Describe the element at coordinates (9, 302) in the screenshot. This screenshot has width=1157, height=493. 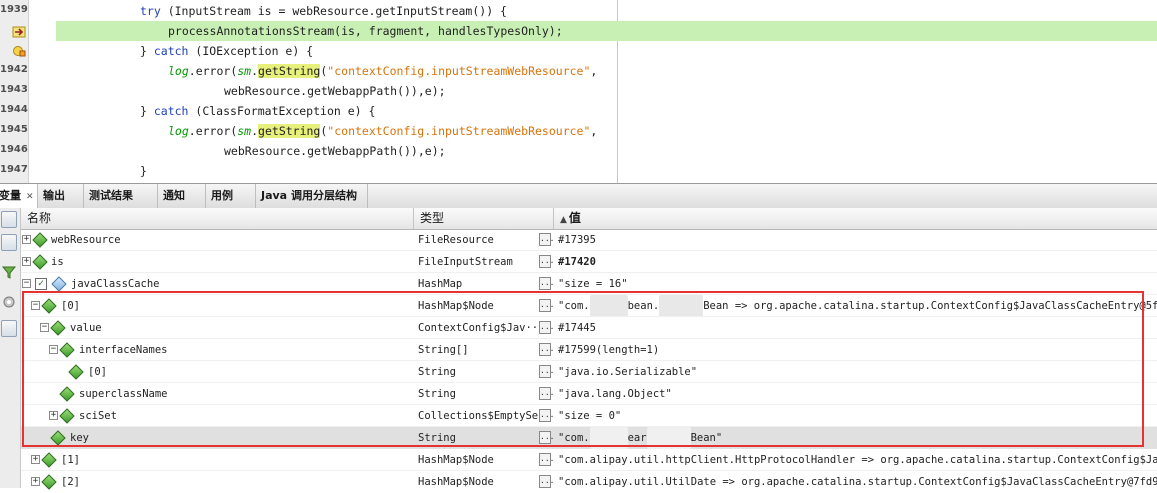
I see `settings-icon` at that location.